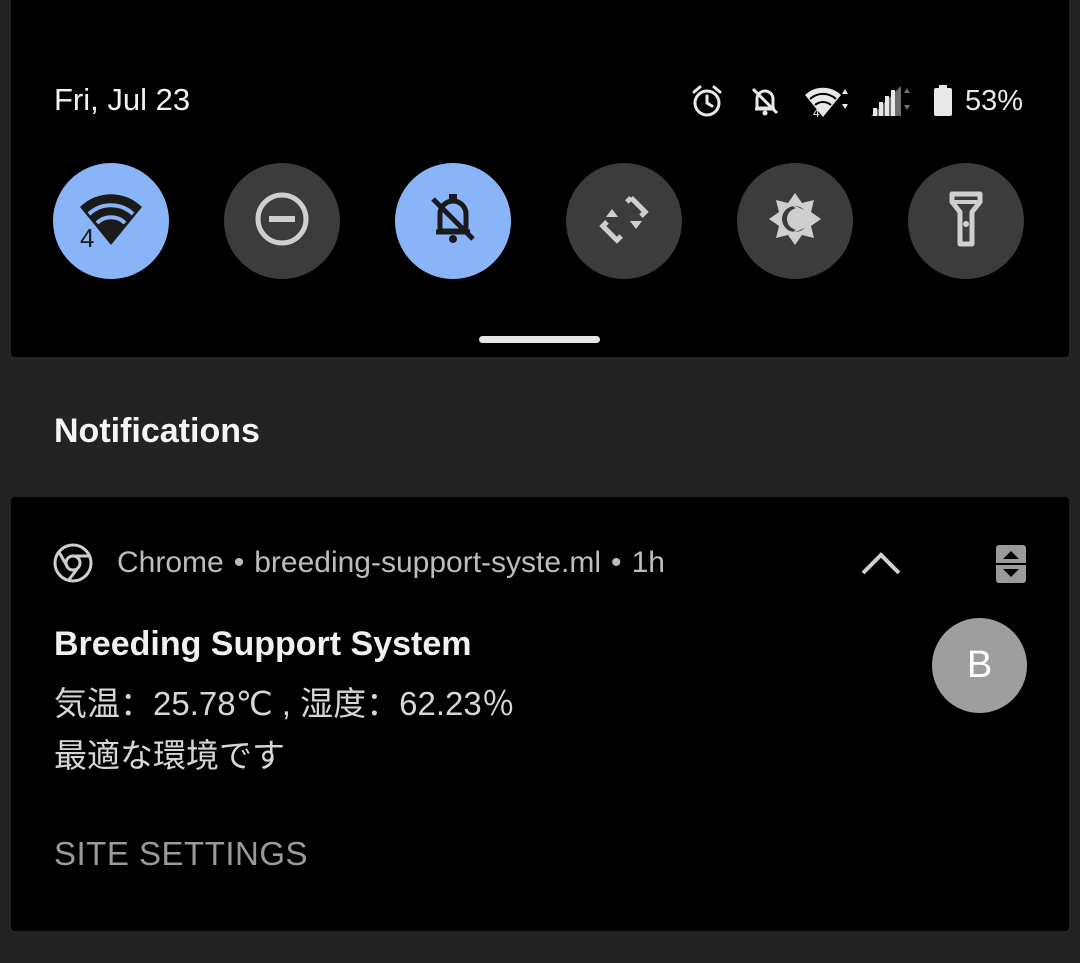  Describe the element at coordinates (707, 101) in the screenshot. I see `alarm-icon` at that location.